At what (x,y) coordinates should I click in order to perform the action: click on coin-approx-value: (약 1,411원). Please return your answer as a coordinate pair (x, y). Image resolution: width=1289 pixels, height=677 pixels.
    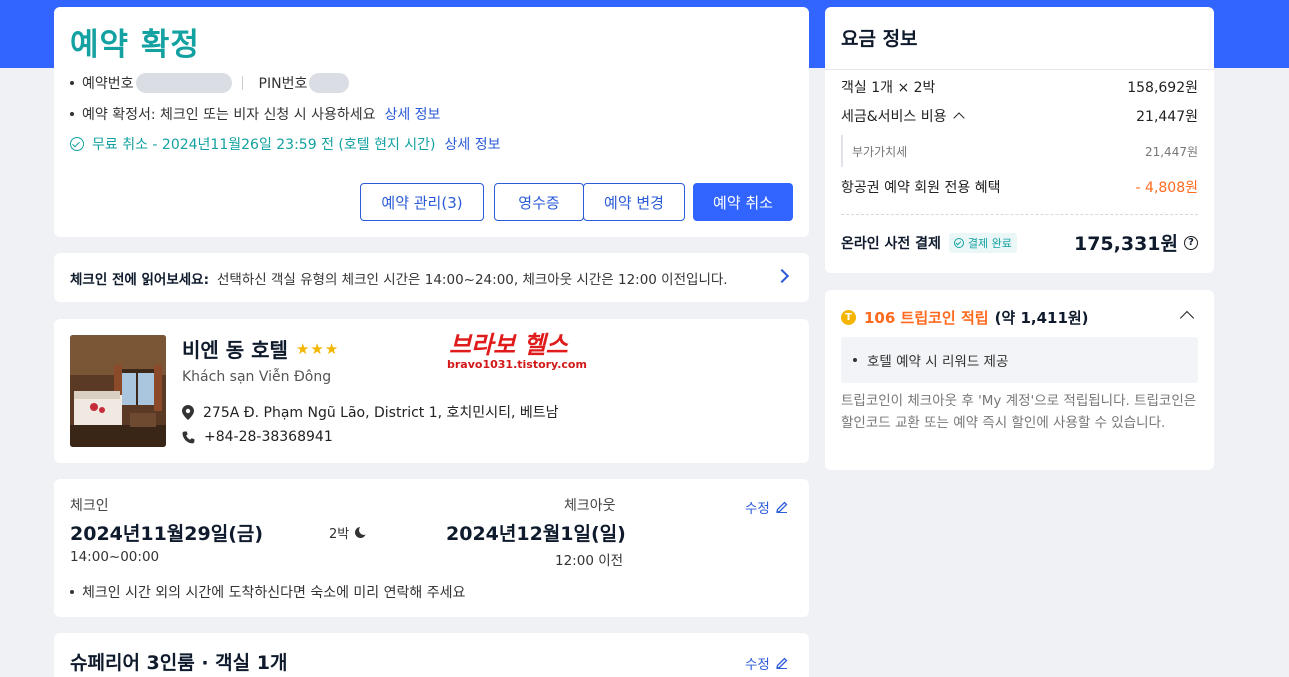
    Looking at the image, I should click on (1041, 318).